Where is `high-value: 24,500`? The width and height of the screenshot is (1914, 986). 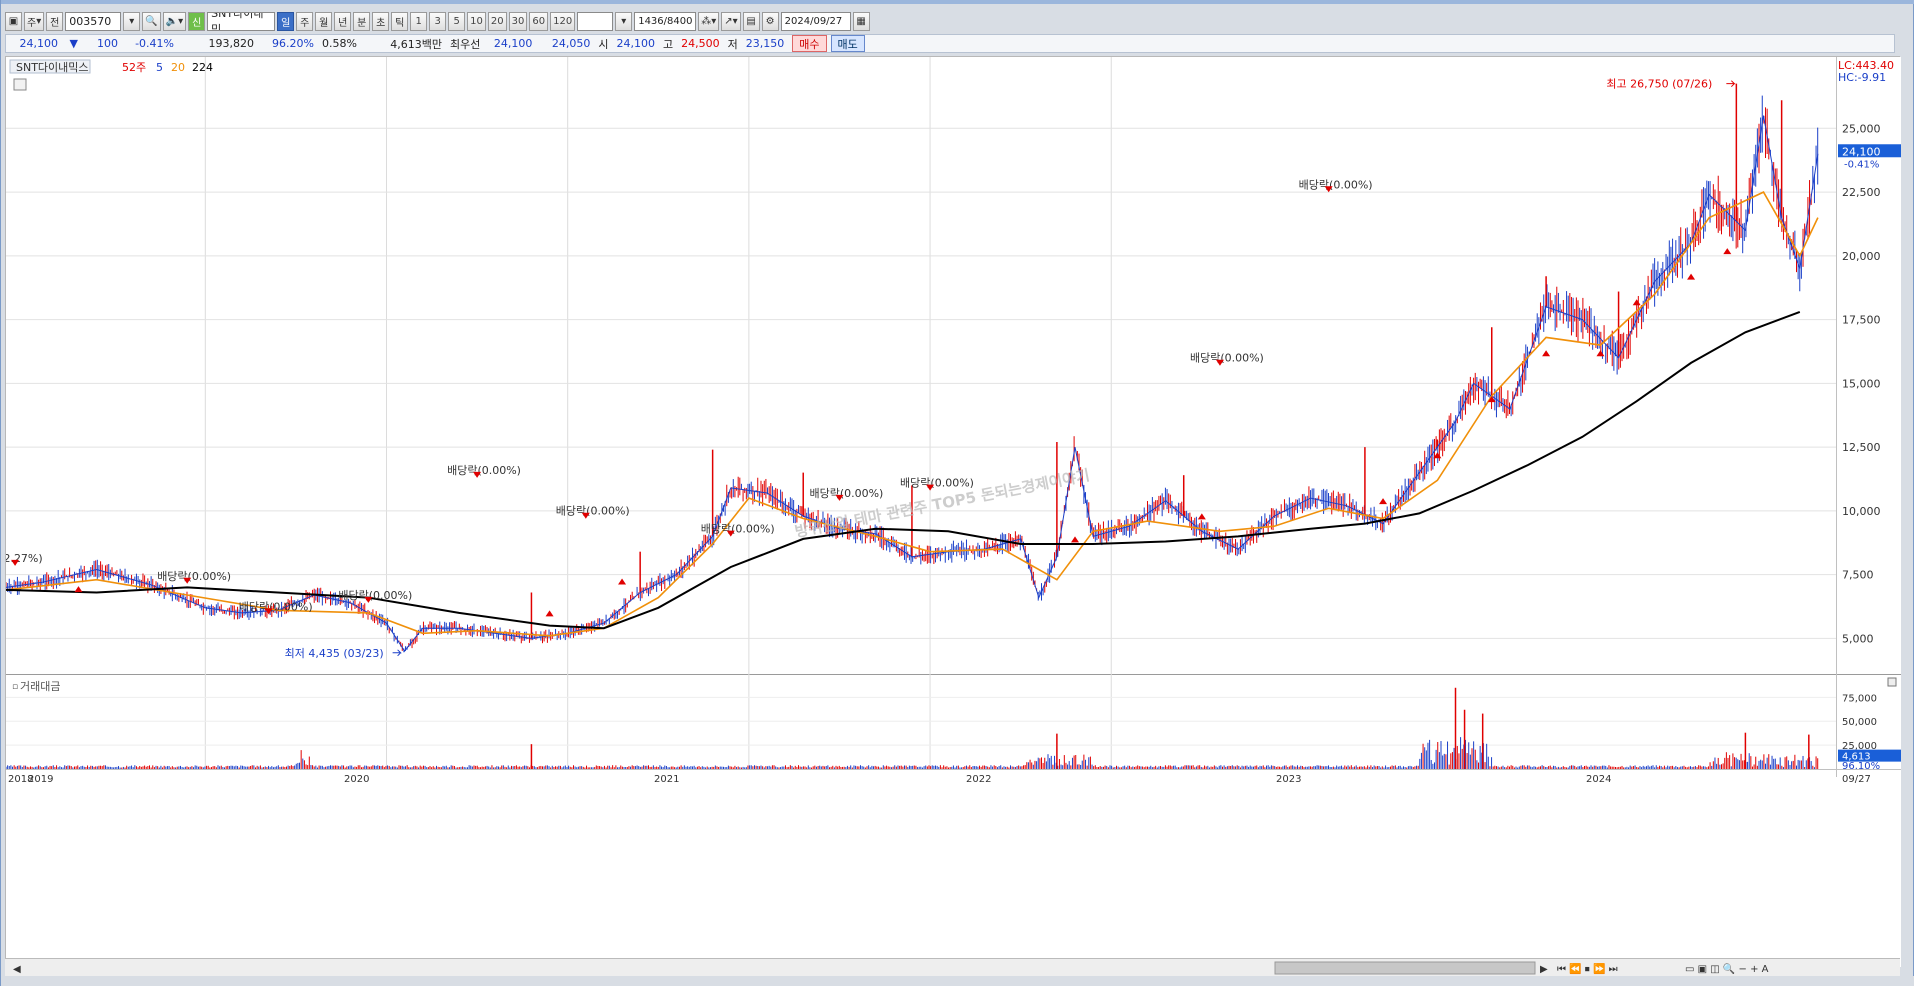
high-value: 24,500 is located at coordinates (700, 43).